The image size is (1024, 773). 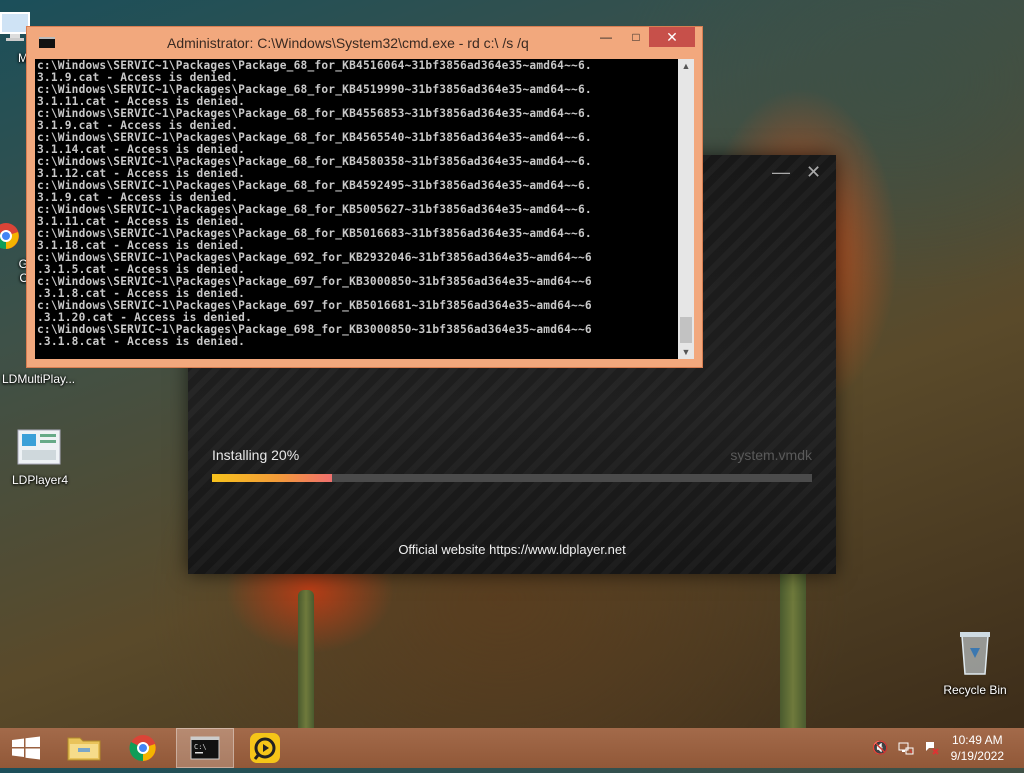 I want to click on taskbar-chrome, so click(x=143, y=748).